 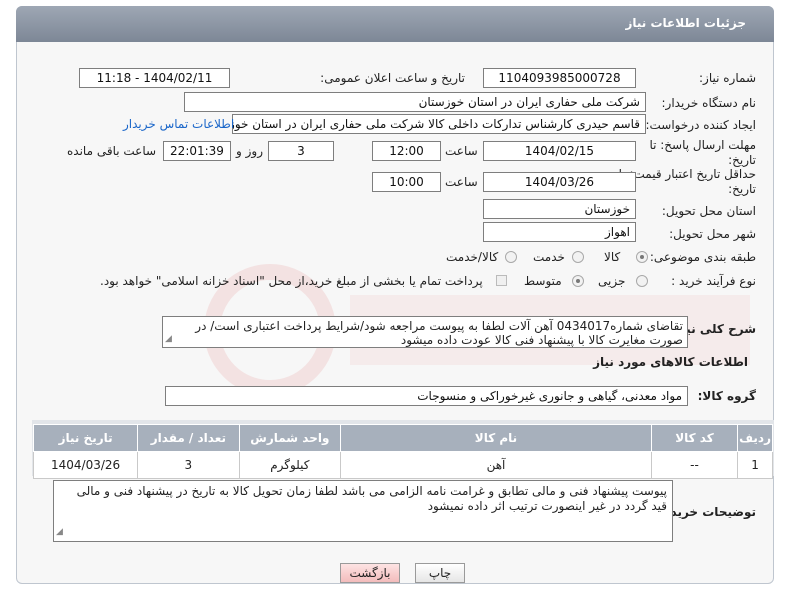 I want to click on table-row: 1 -- آهن کیلوگرم 3 1404/03/26, so click(x=402, y=465).